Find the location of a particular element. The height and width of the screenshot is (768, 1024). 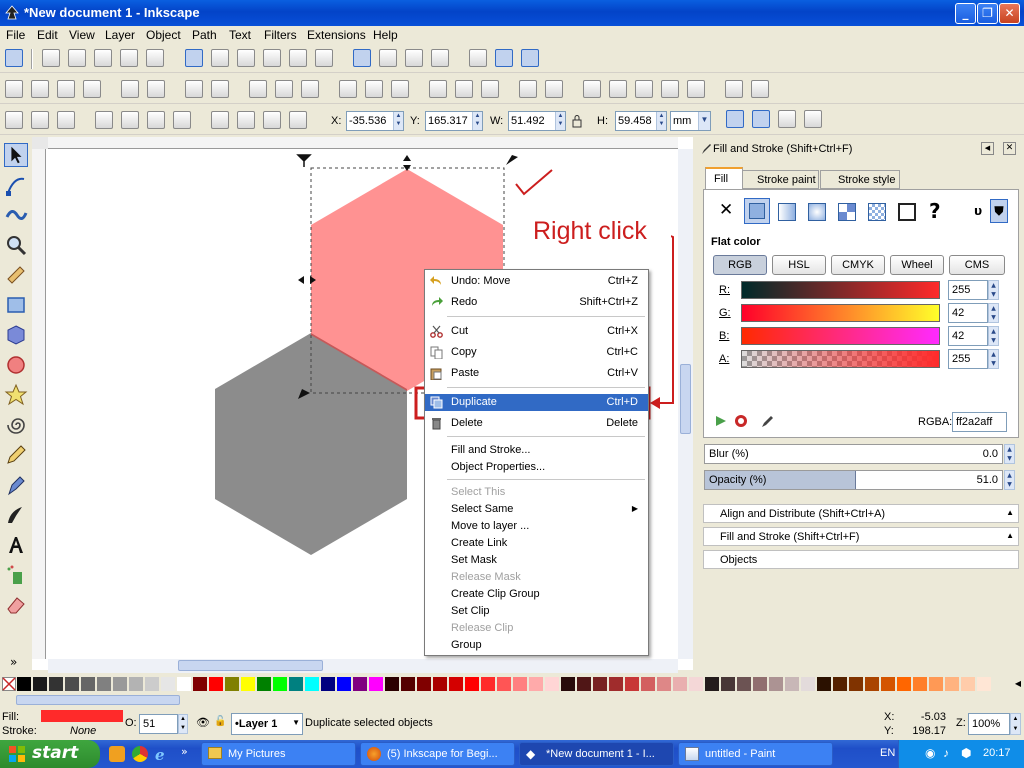

x-field: -35.536 ▲ ▼ is located at coordinates (375, 121).